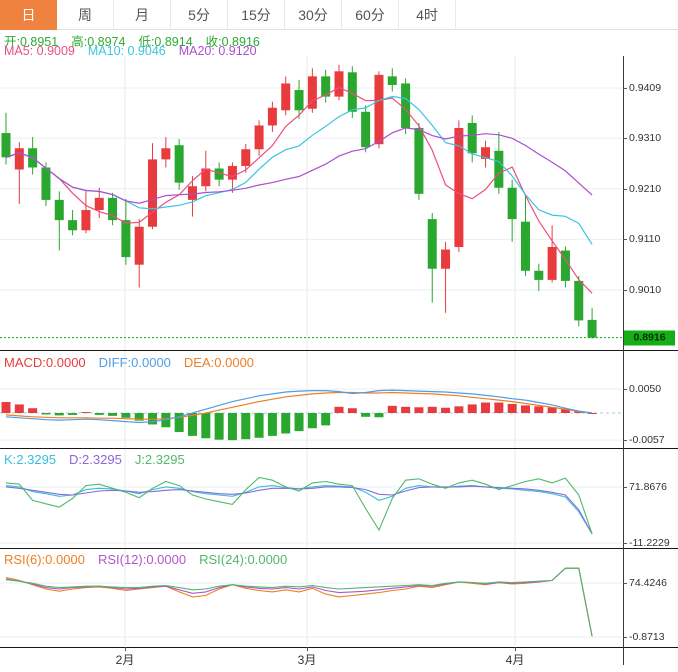  I want to click on period-tab-0: 日, so click(28, 15).